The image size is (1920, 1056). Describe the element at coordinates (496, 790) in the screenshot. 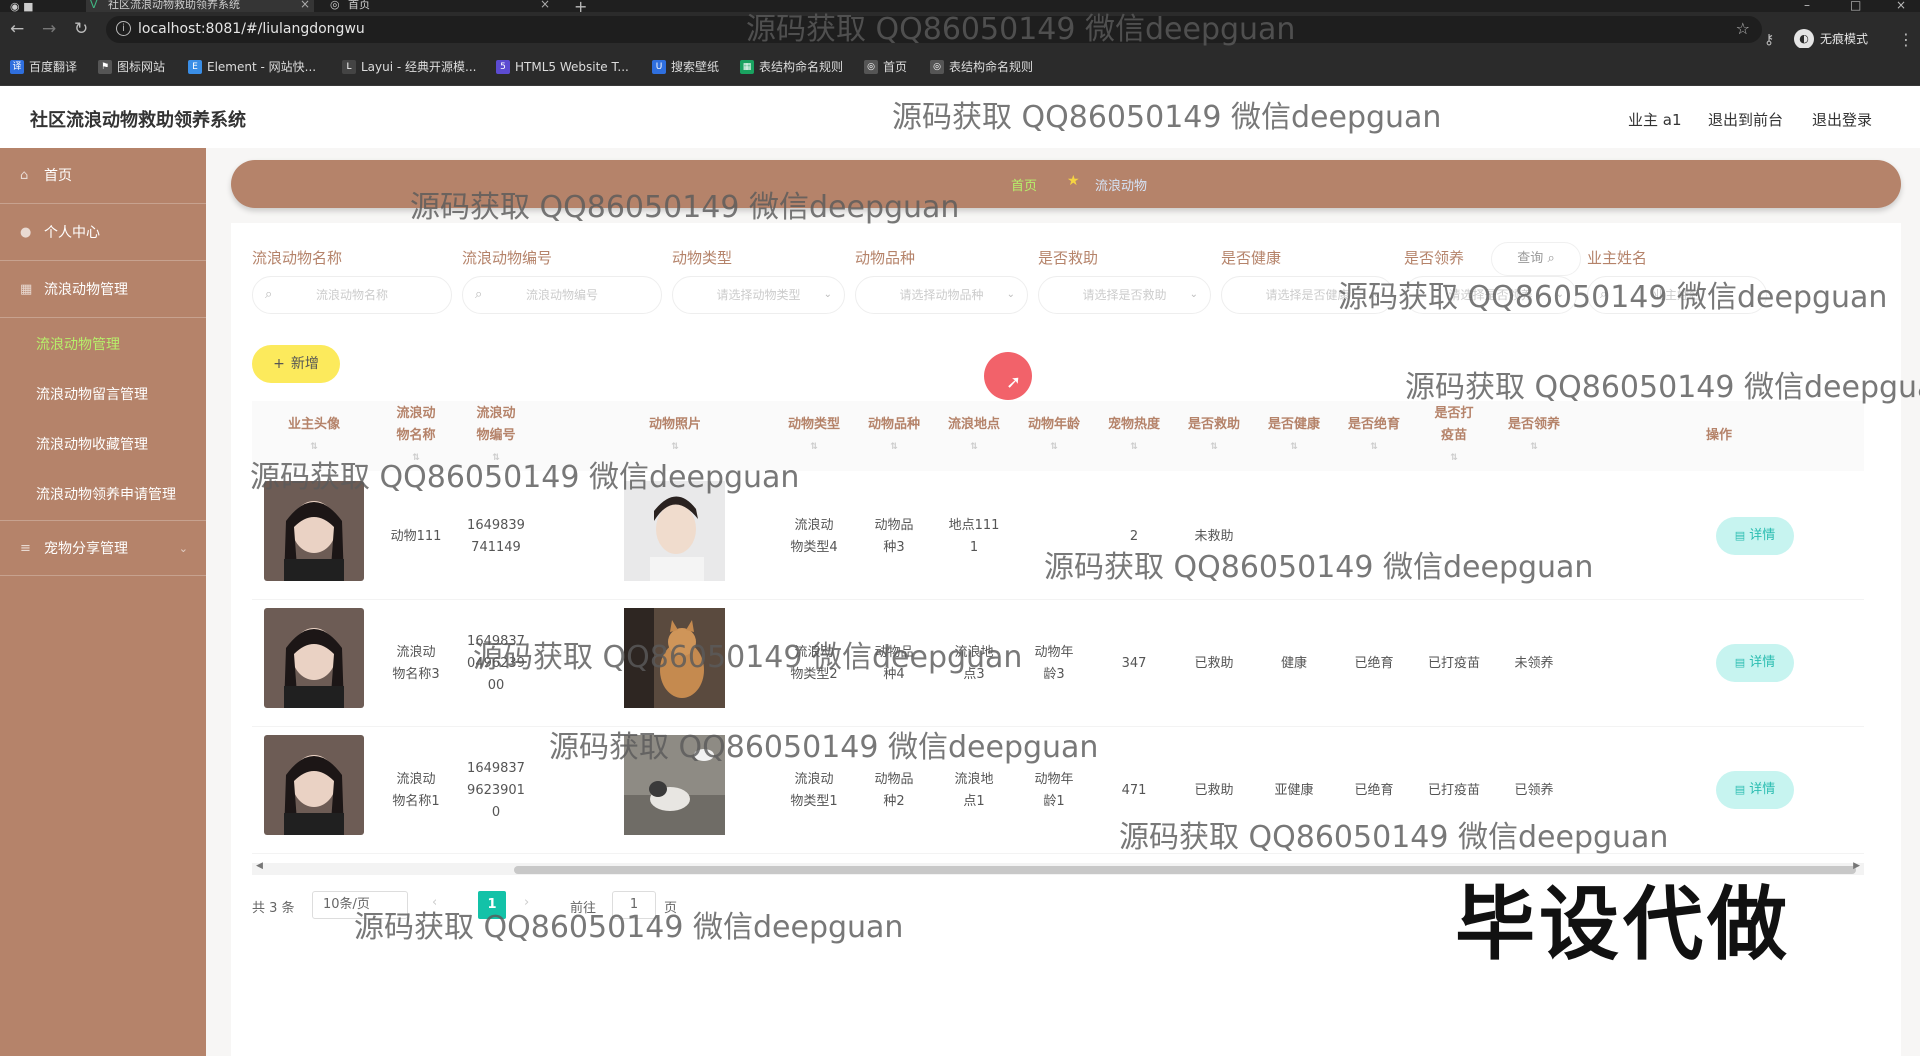

I see `animal-code-text: 16498379623901 0` at that location.